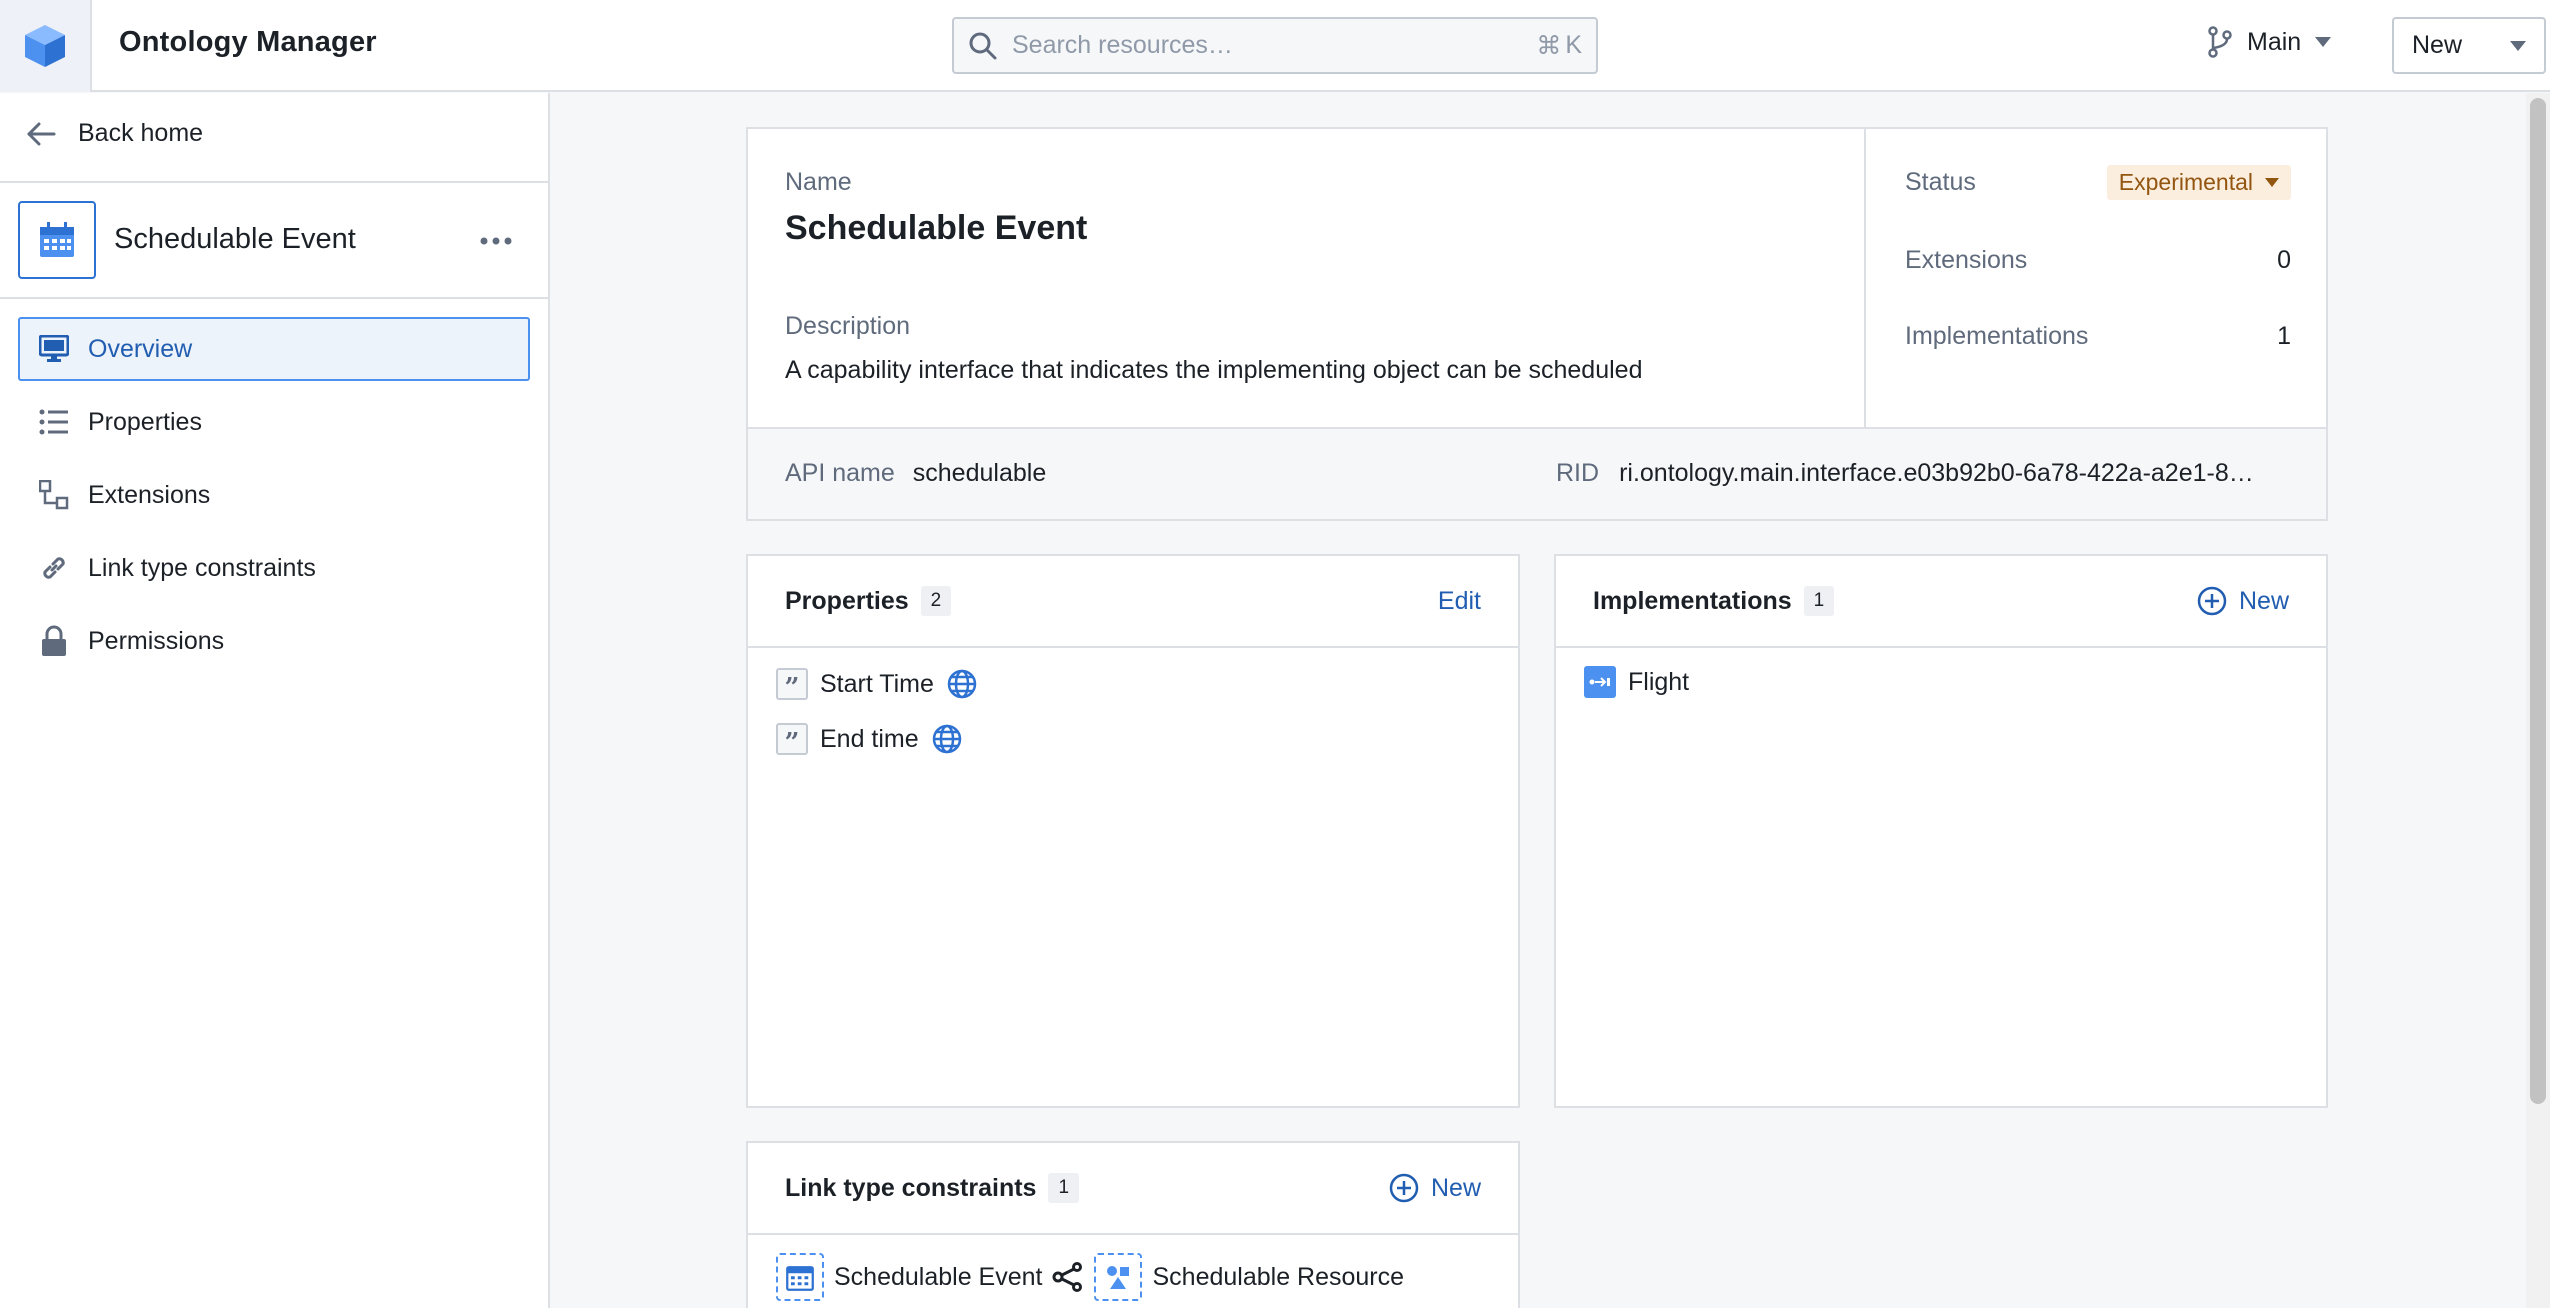 Image resolution: width=2550 pixels, height=1308 pixels. What do you see at coordinates (1573, 45) in the screenshot?
I see `search-shortcut-key: K` at bounding box center [1573, 45].